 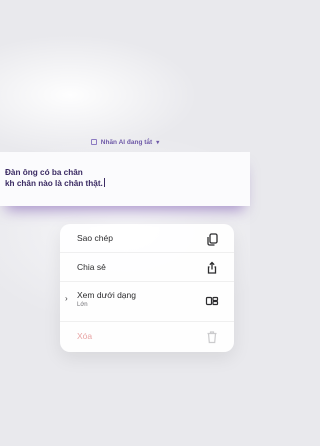 What do you see at coordinates (127, 183) in the screenshot?
I see `note-line-2: kh chân nào là chân thật.` at bounding box center [127, 183].